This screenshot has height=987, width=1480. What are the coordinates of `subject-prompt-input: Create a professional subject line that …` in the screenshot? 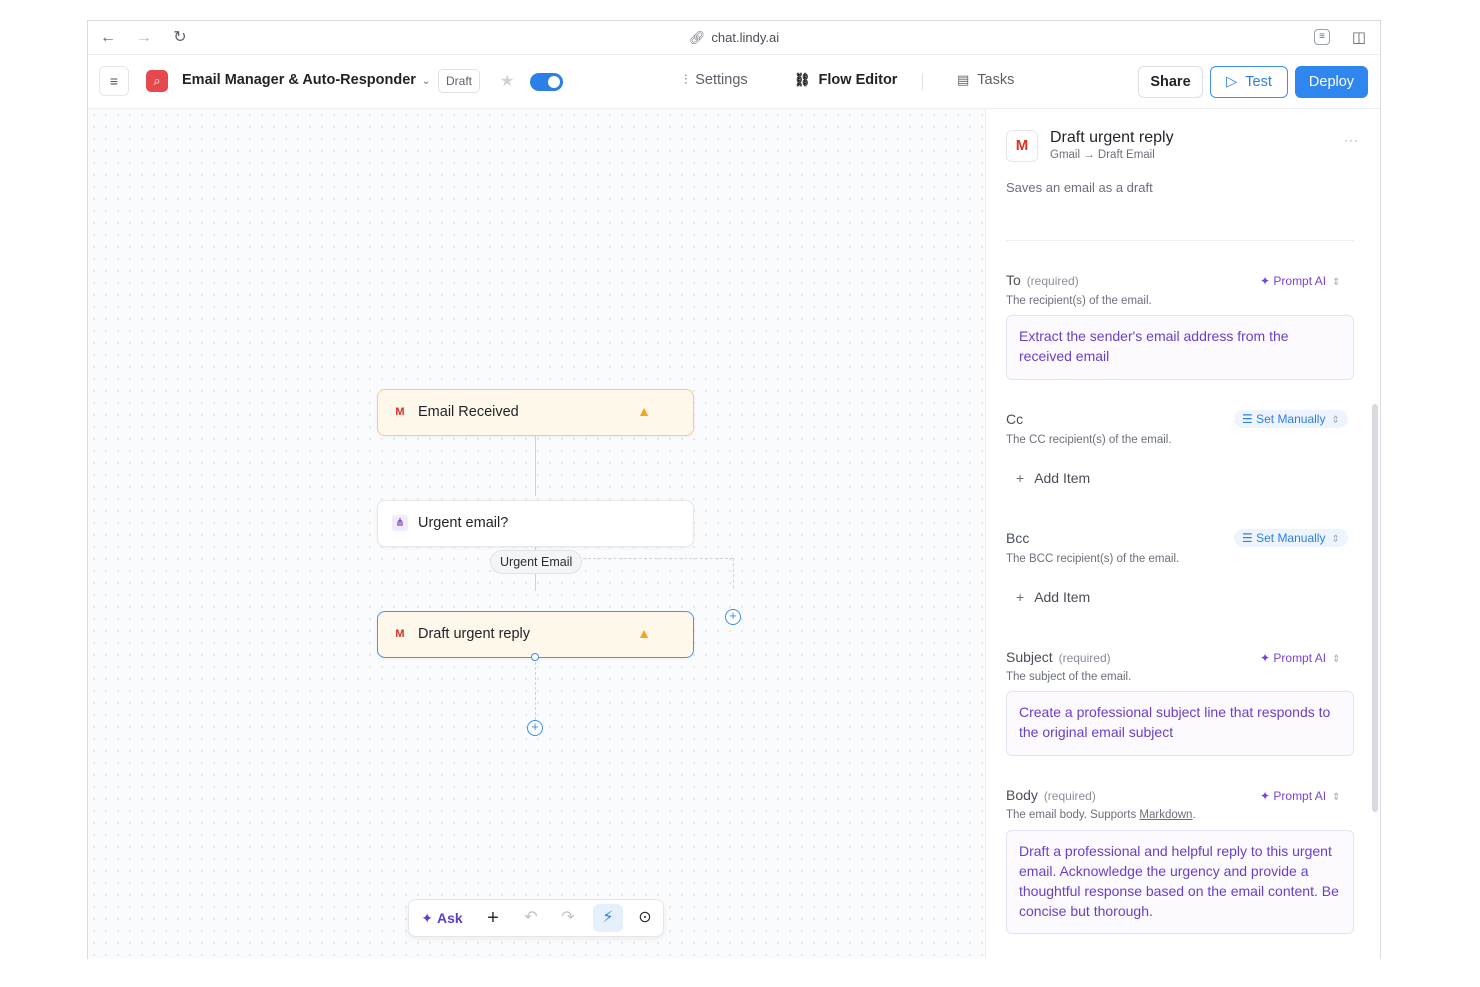 It's located at (1180, 723).